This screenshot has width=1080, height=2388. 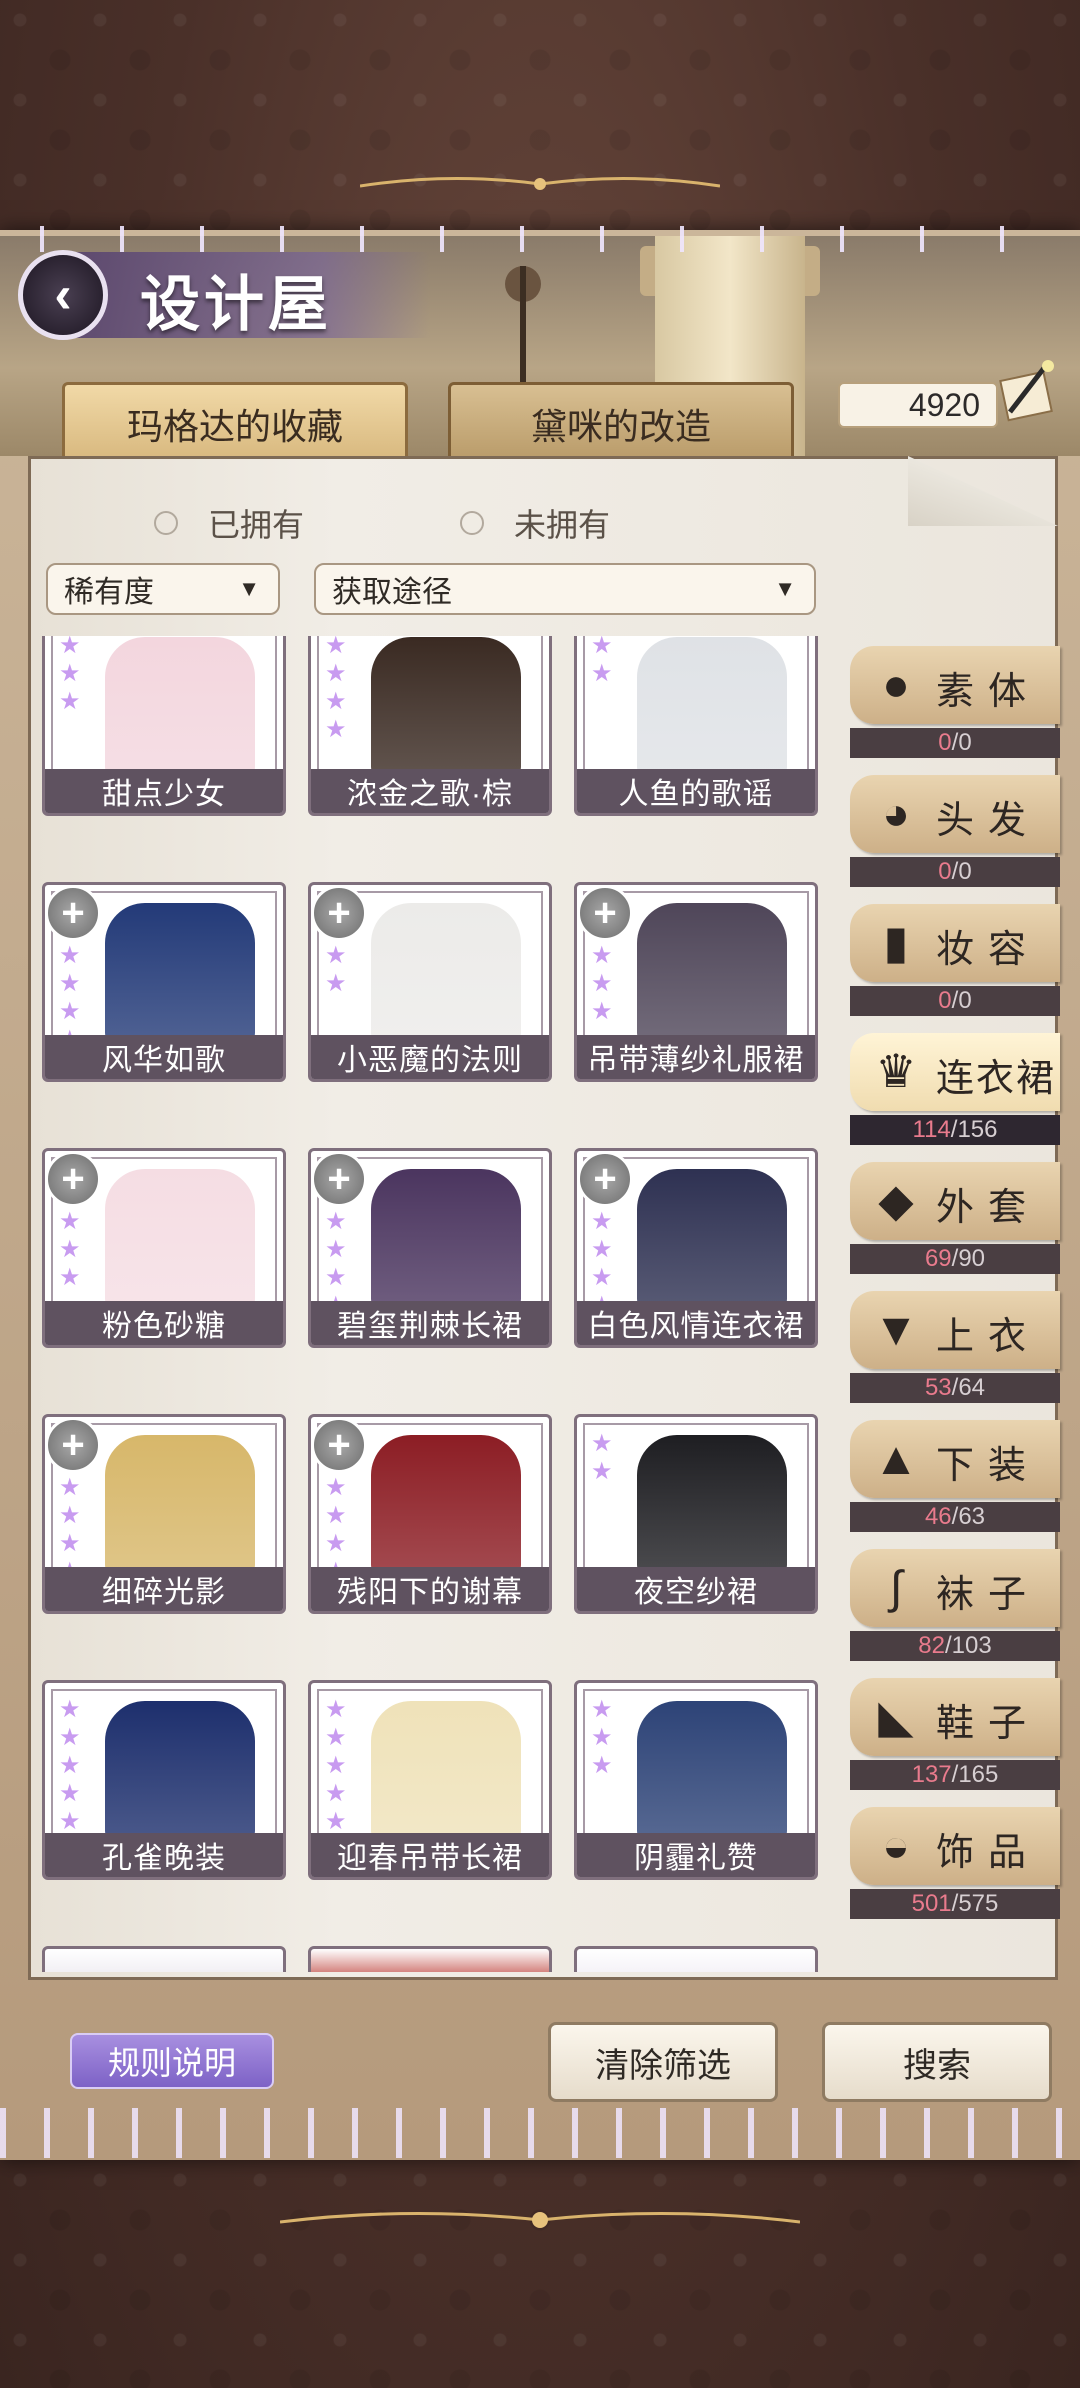 I want to click on item-name: 浓金之歌·棕, so click(x=430, y=791).